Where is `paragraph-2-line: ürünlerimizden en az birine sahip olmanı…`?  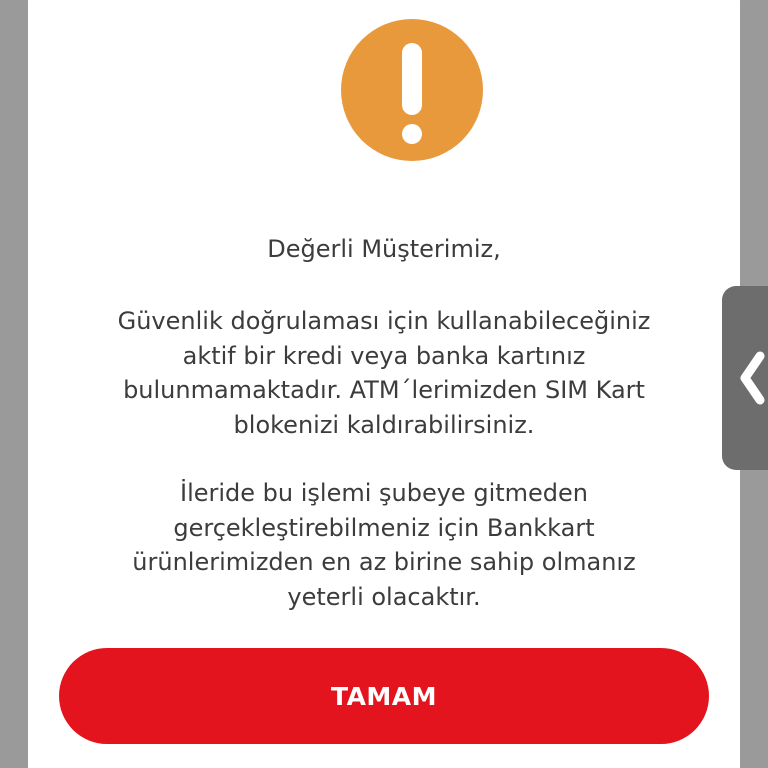 paragraph-2-line: ürünlerimizden en az birine sahip olmanı… is located at coordinates (384, 562).